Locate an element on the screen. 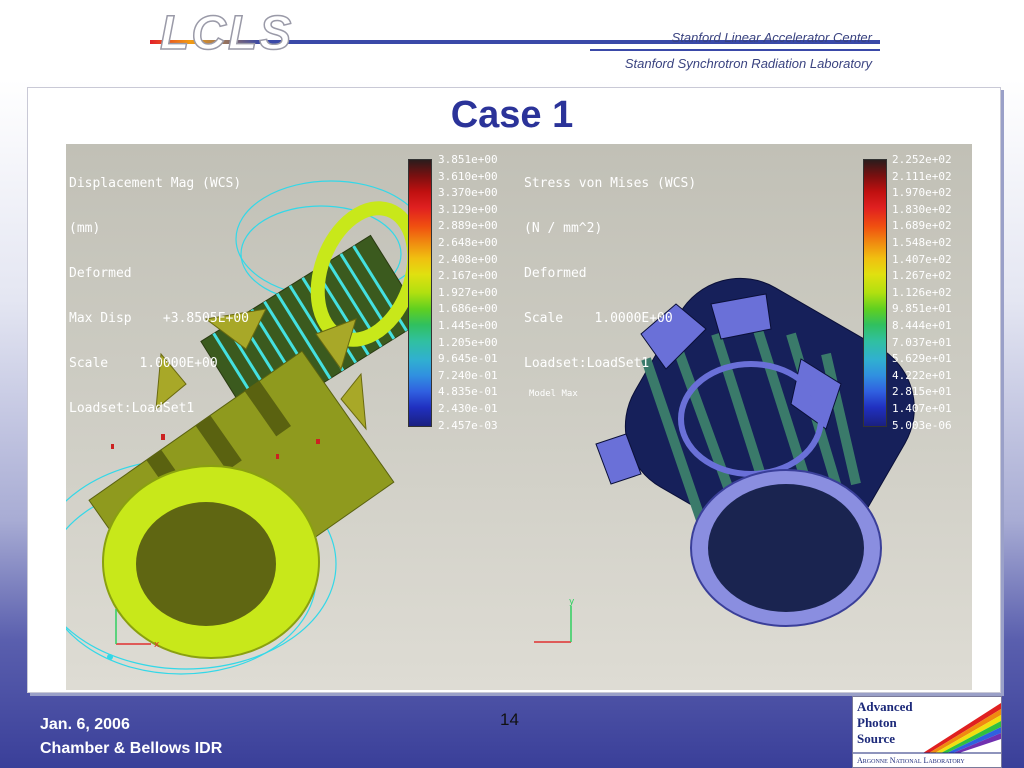 The image size is (1024, 768). page-number: 14 is located at coordinates (509, 719).